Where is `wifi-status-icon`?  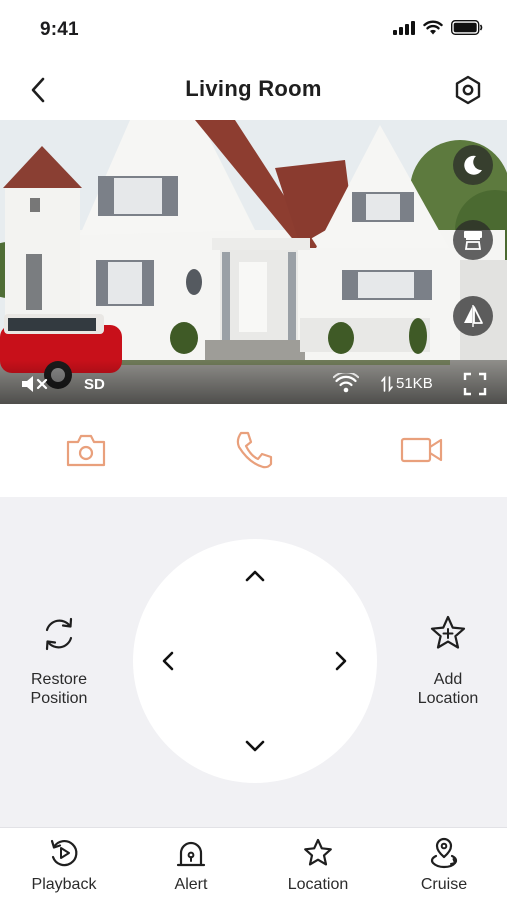
wifi-status-icon is located at coordinates (433, 27).